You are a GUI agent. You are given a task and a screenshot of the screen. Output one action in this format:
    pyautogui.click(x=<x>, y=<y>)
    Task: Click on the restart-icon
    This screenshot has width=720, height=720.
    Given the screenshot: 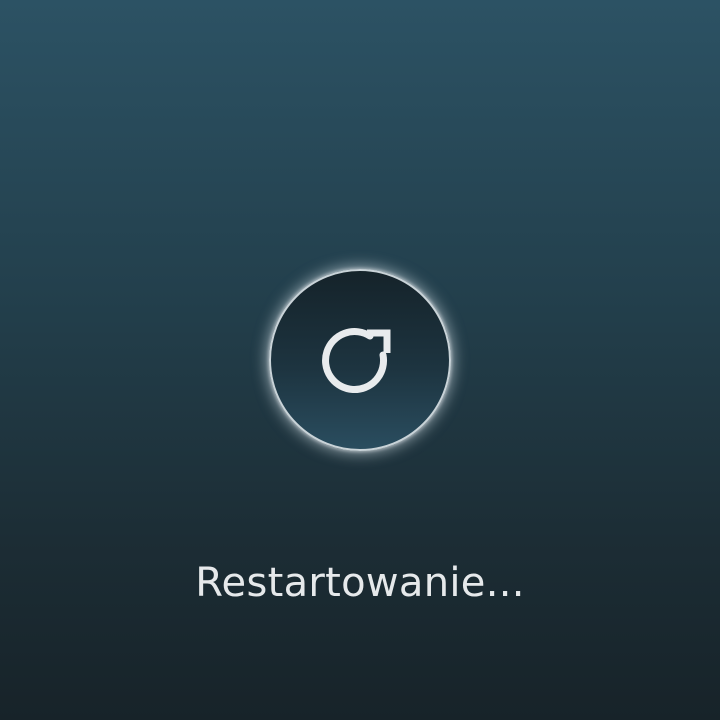 What is the action you would take?
    pyautogui.click(x=356, y=360)
    